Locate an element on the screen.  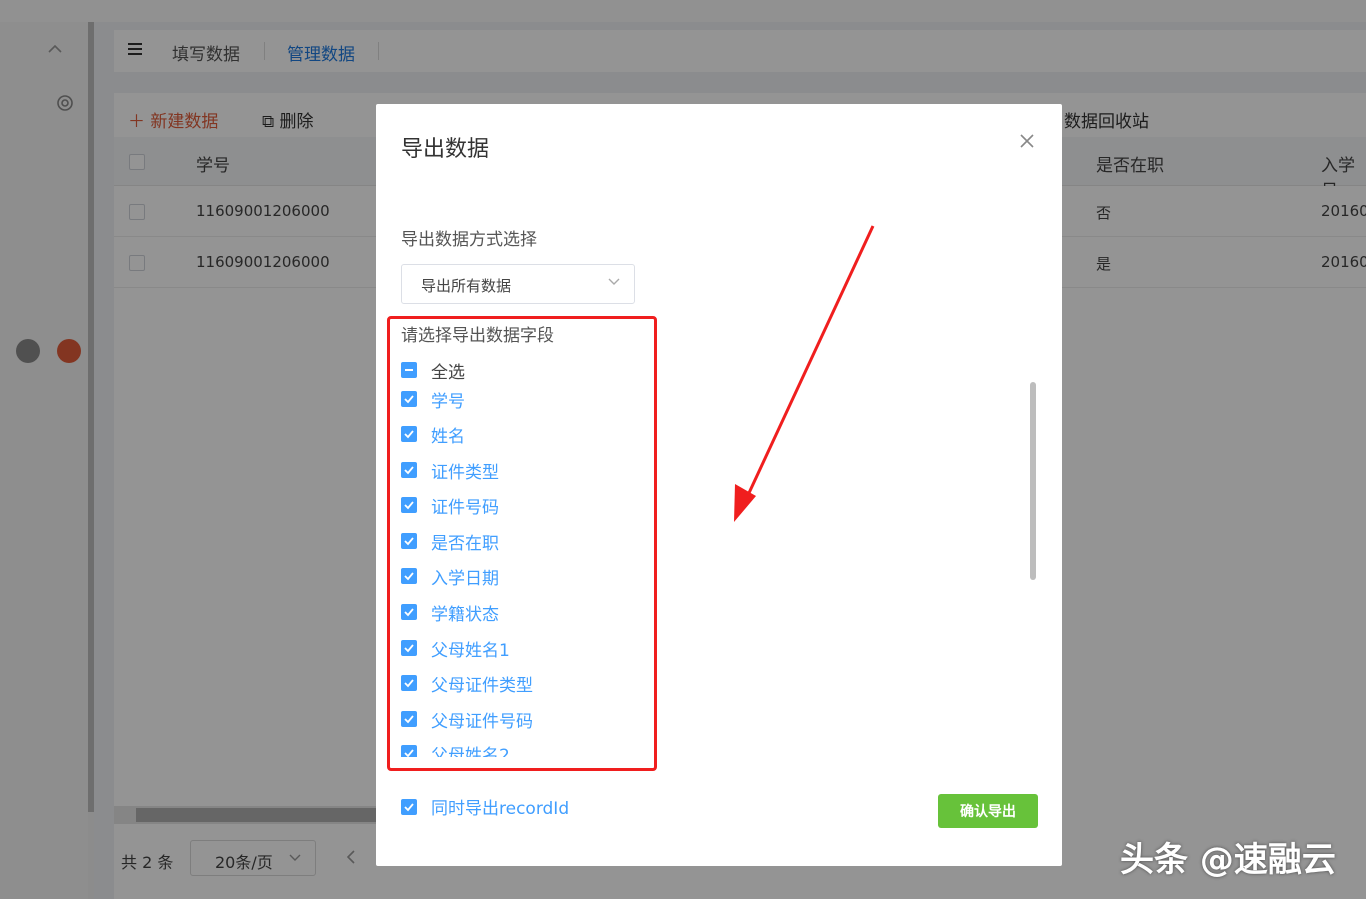
record-id-option: 同时导出recordId is located at coordinates (485, 806).